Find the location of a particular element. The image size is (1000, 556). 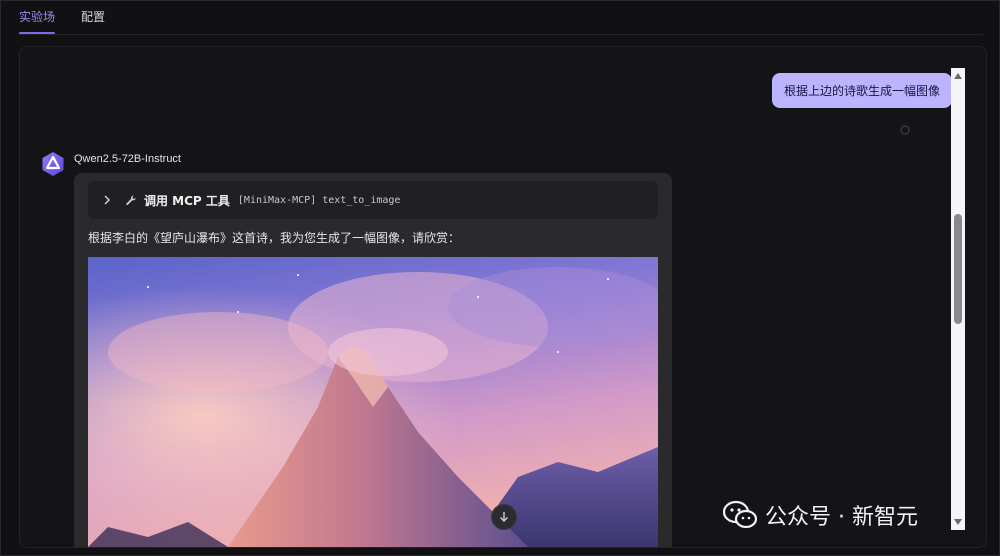

vertical-scrollbar is located at coordinates (958, 299).